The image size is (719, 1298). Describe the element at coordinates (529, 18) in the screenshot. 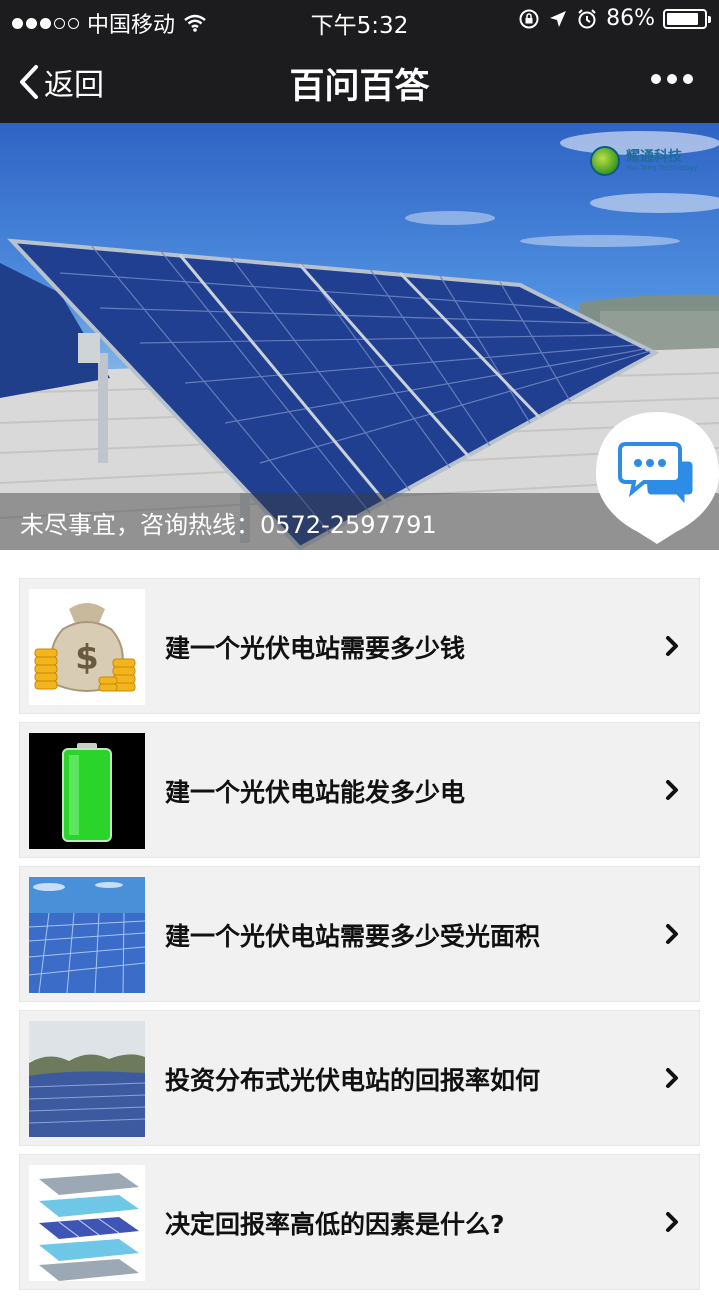

I see `rotation-lock-icon` at that location.